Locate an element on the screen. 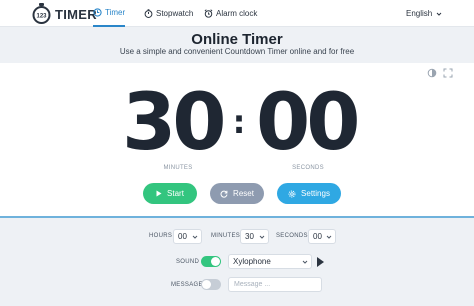 The image size is (474, 306). seconds-select-value: 00 is located at coordinates (317, 236).